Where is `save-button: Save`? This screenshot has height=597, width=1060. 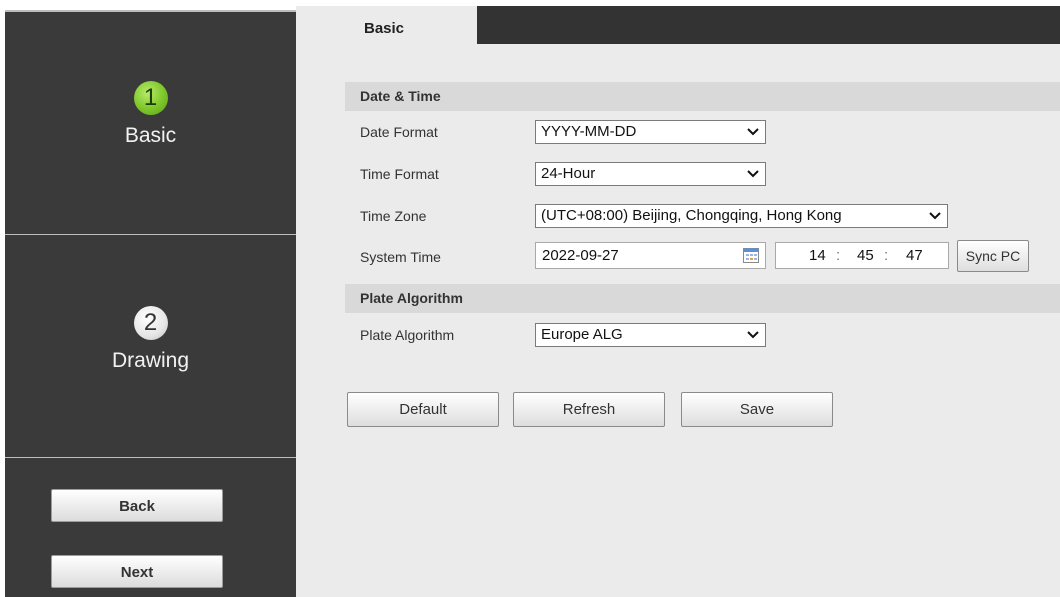
save-button: Save is located at coordinates (757, 409).